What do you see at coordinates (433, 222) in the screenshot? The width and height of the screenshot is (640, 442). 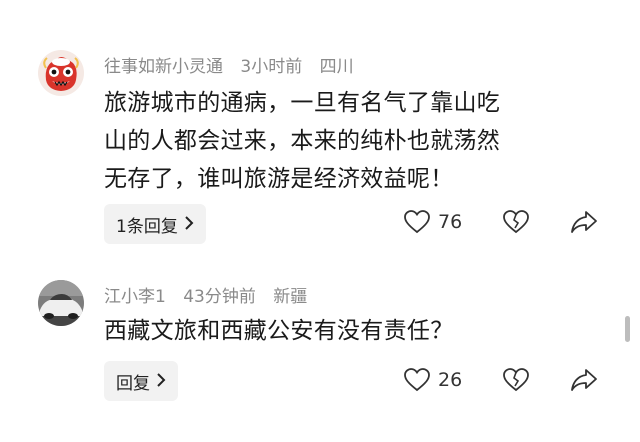 I see `like-button: 76` at bounding box center [433, 222].